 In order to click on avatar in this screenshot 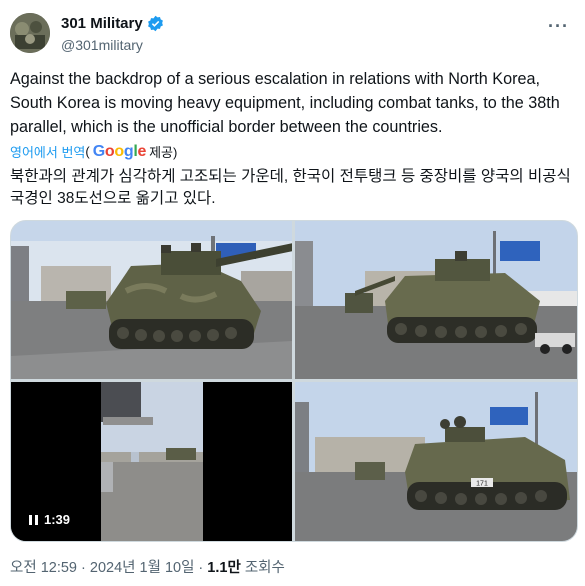, I will do `click(30, 33)`.